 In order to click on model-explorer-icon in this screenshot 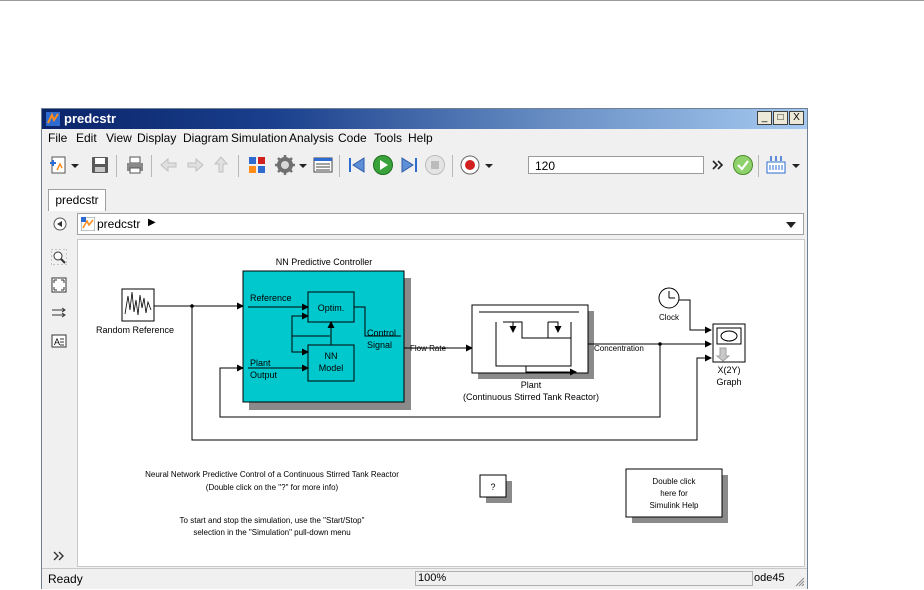, I will do `click(323, 165)`.